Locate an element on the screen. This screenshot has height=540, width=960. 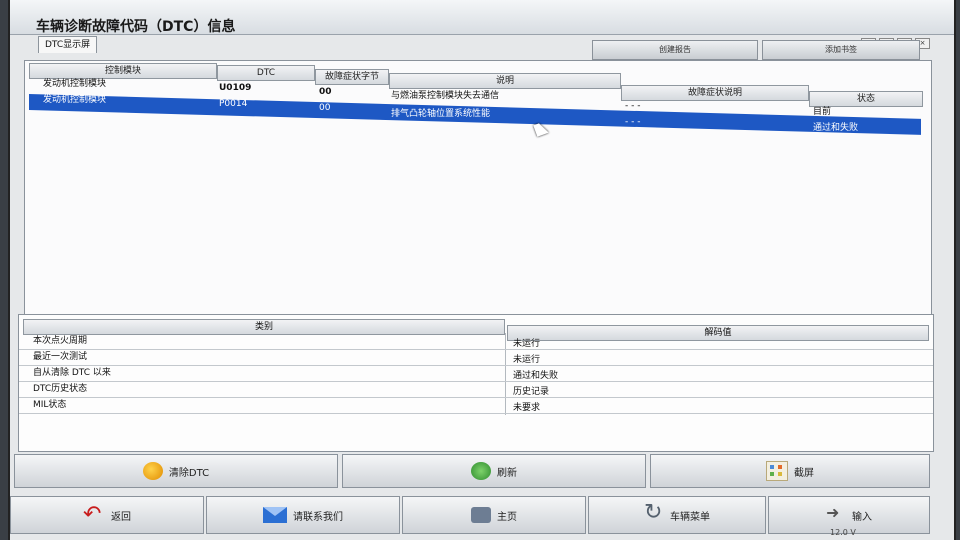
contact-us-button: 请联系我们 is located at coordinates (303, 515).